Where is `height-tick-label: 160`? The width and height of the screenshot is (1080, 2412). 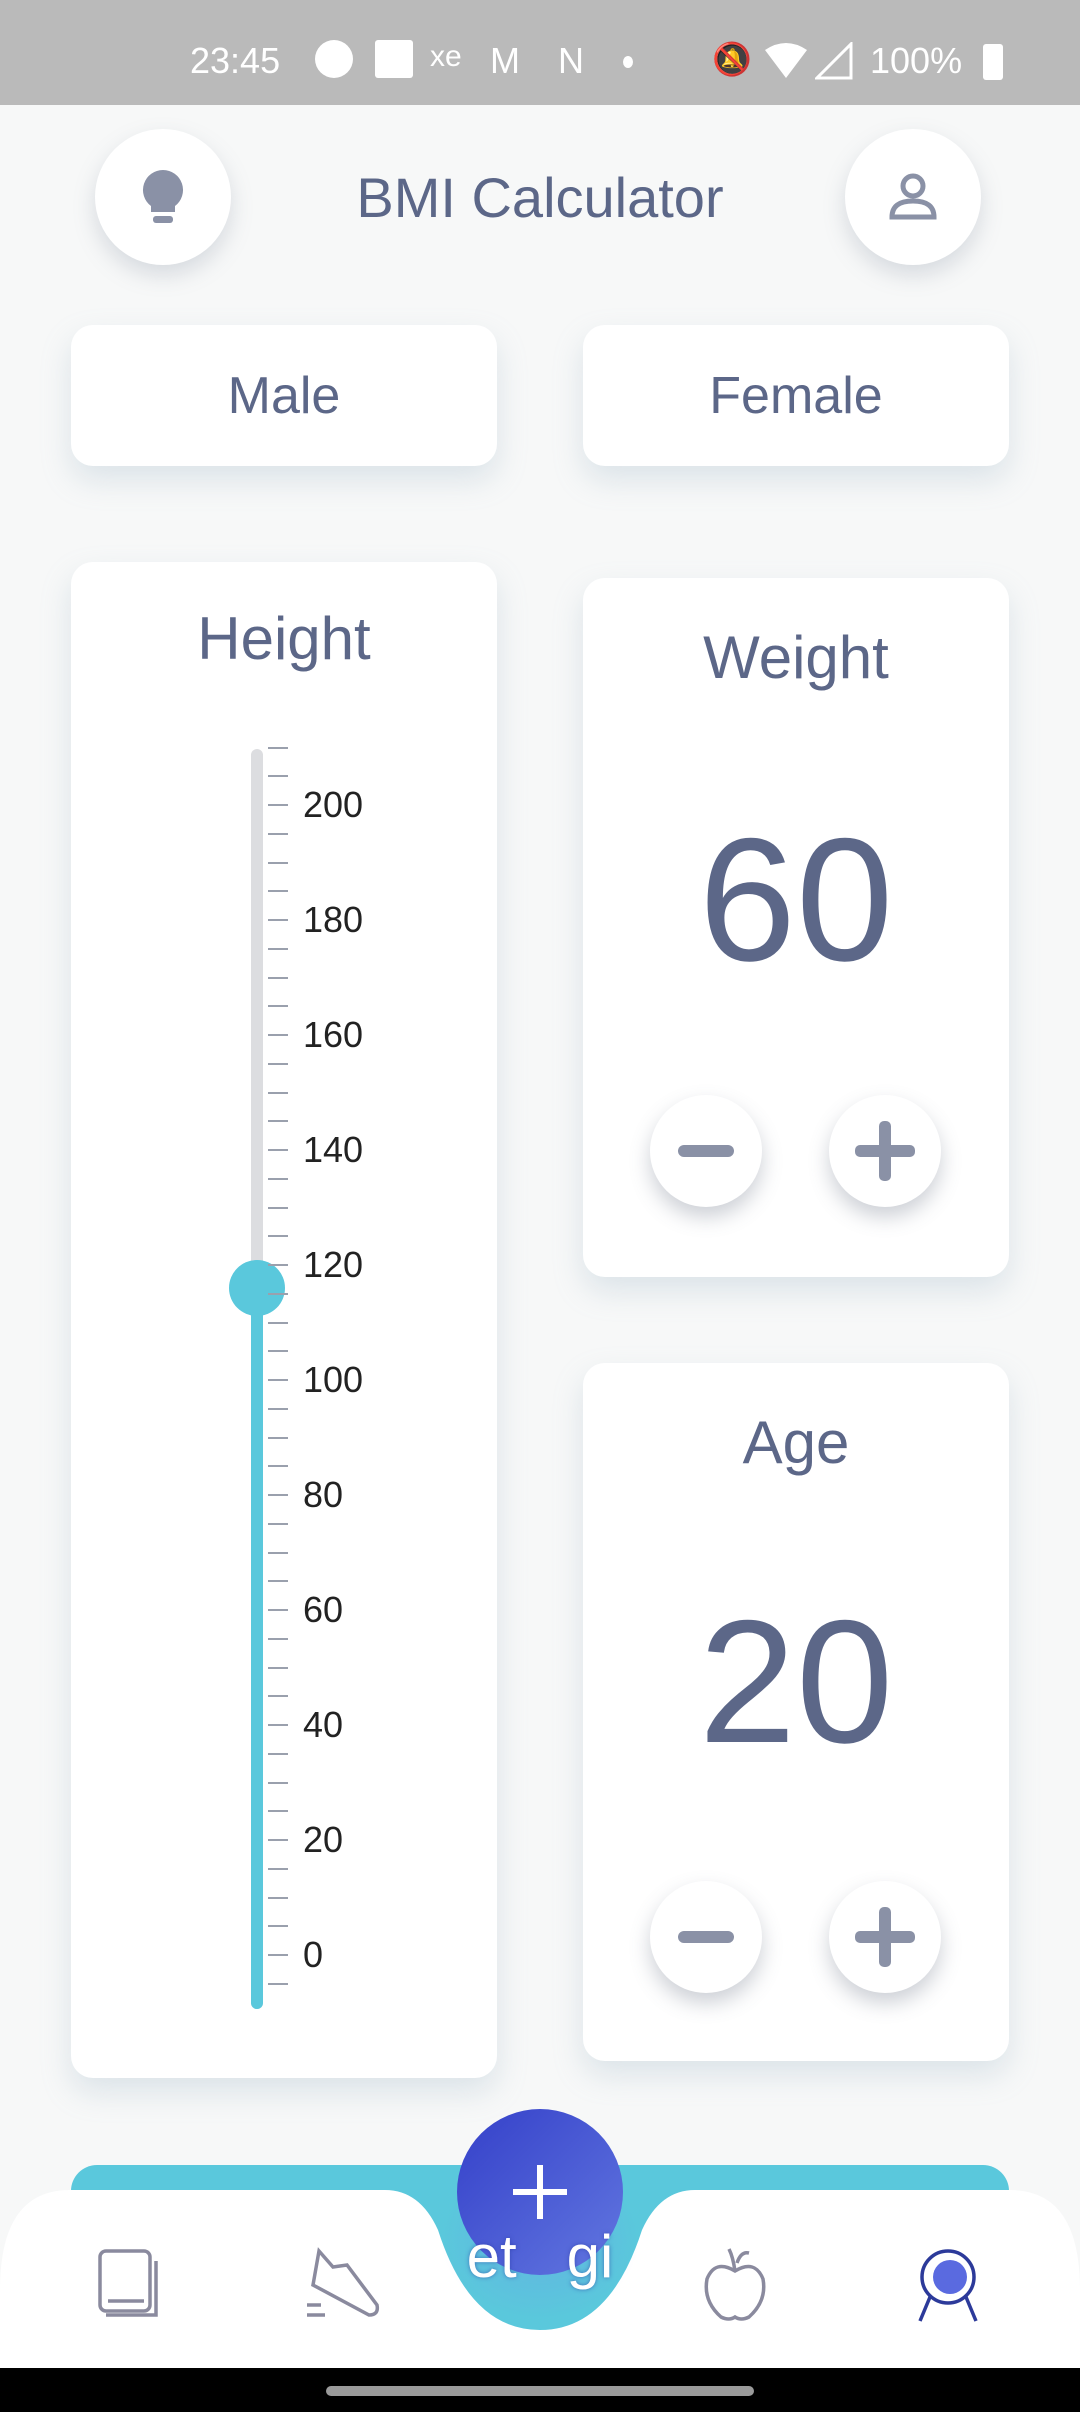 height-tick-label: 160 is located at coordinates (333, 1034).